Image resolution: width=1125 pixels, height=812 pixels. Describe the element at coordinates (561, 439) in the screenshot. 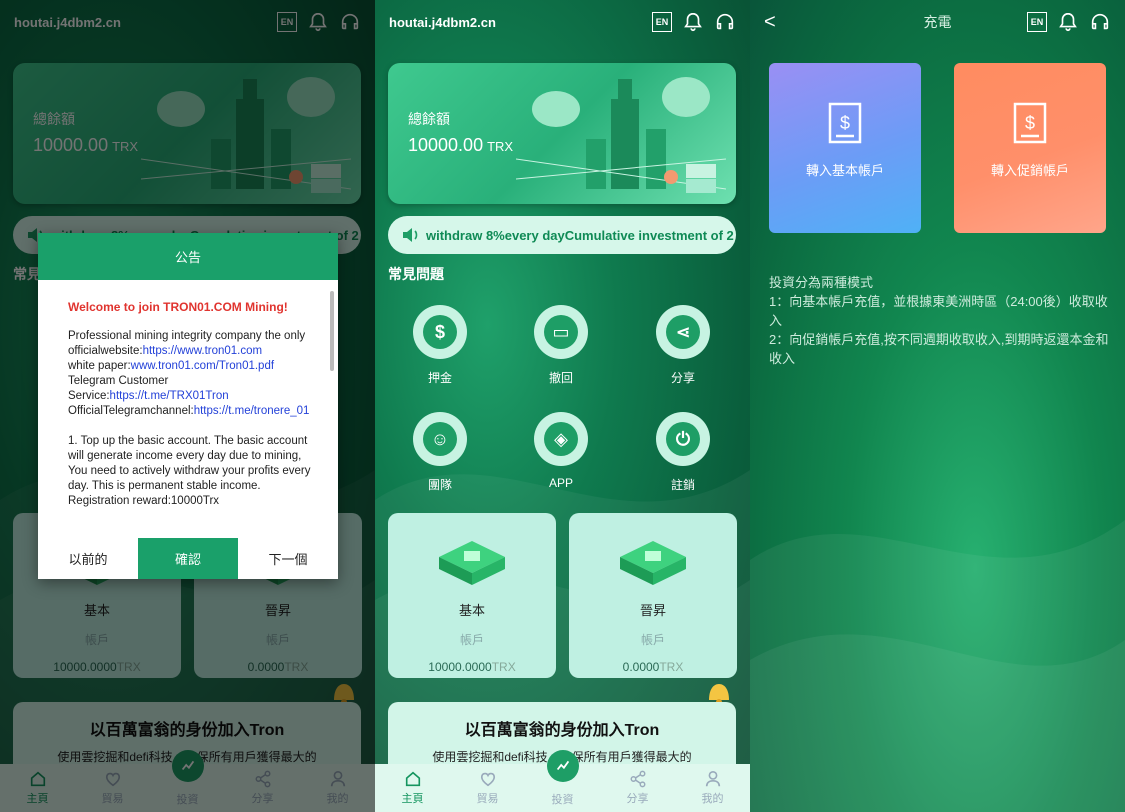

I see `cube-icon: ◈` at that location.